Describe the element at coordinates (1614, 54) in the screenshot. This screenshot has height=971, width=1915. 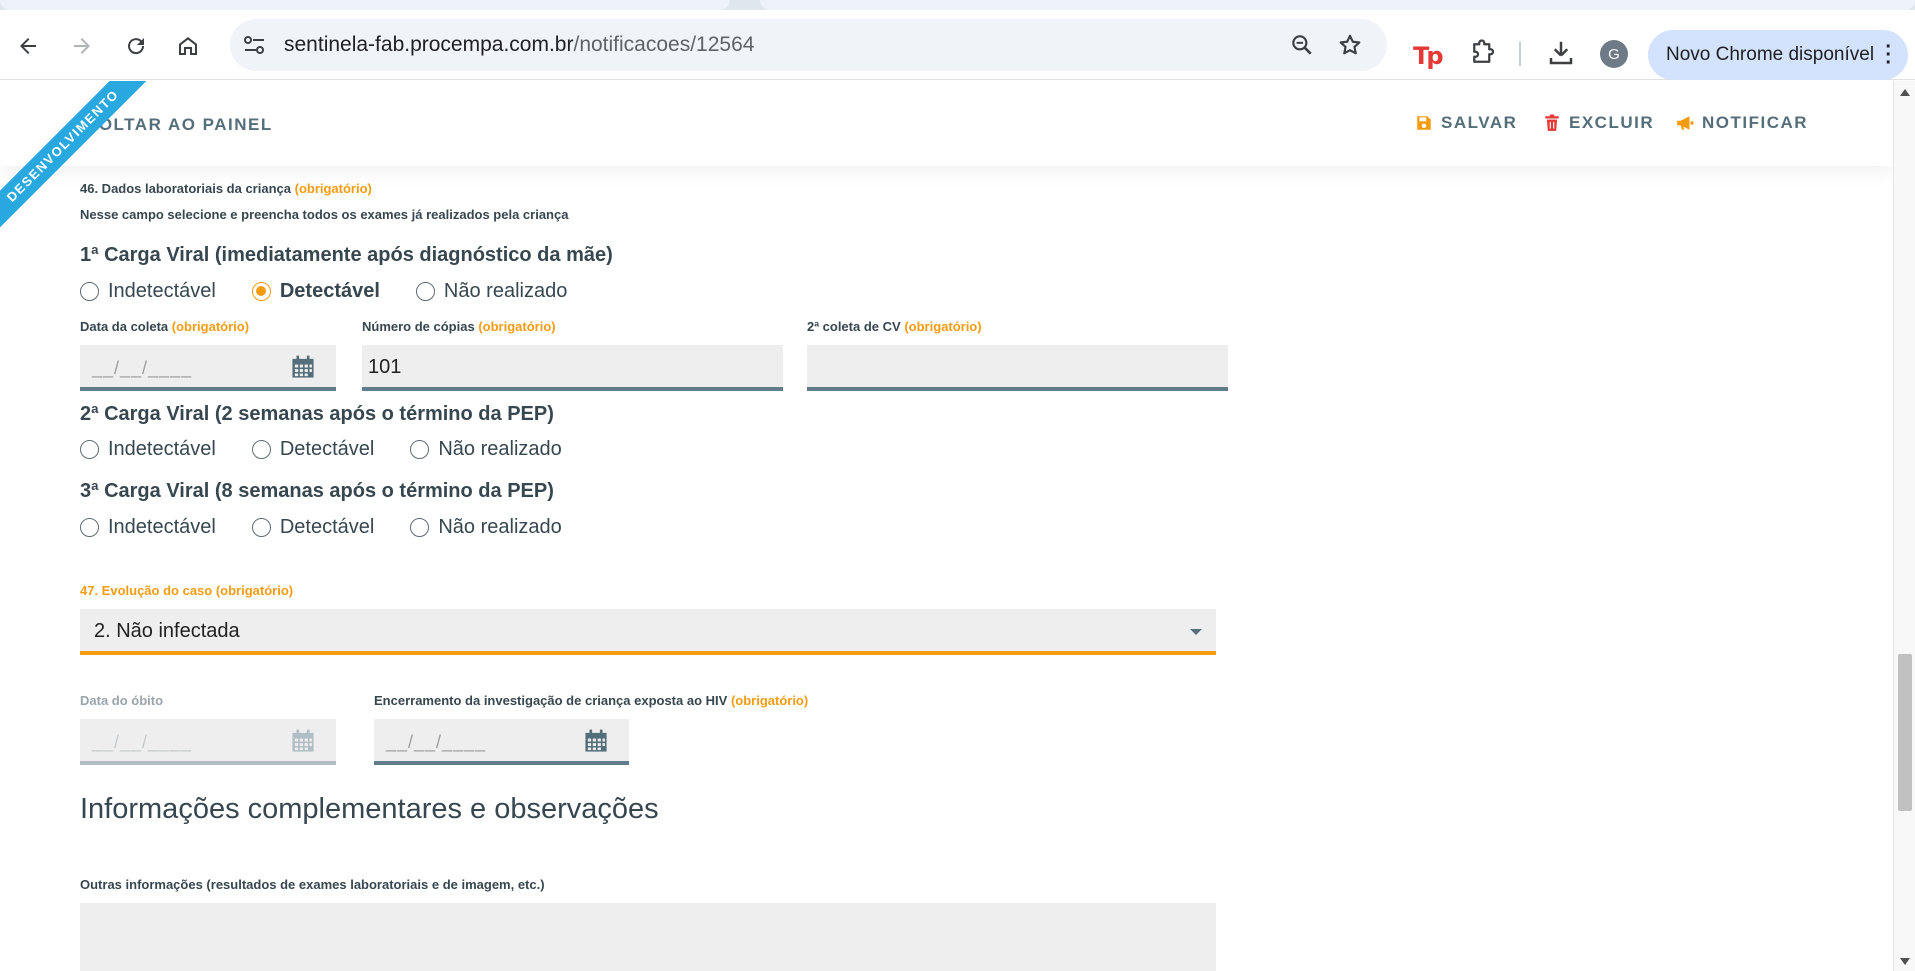
I see `profile-avatar: G` at that location.